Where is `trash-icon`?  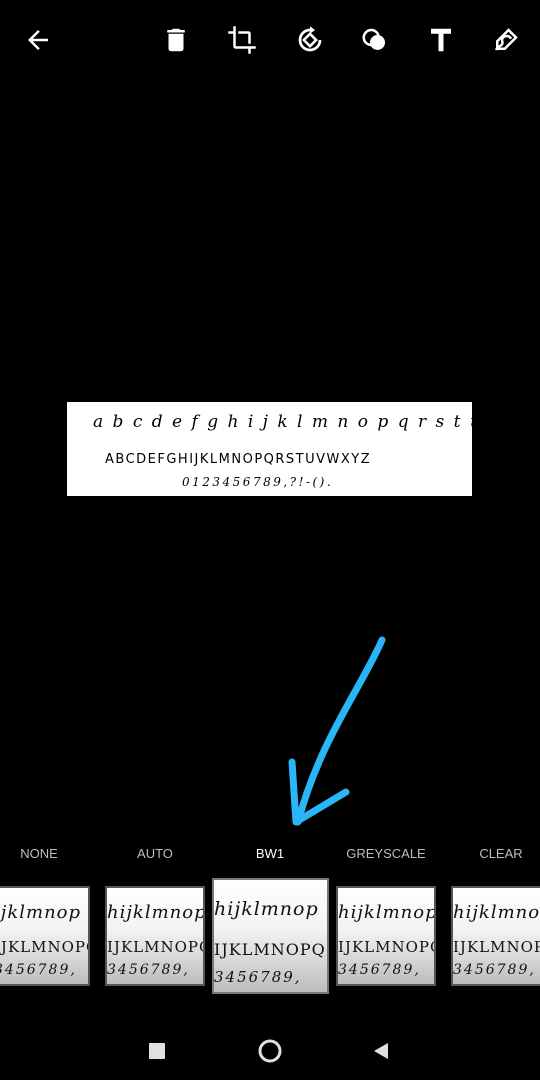 trash-icon is located at coordinates (176, 40).